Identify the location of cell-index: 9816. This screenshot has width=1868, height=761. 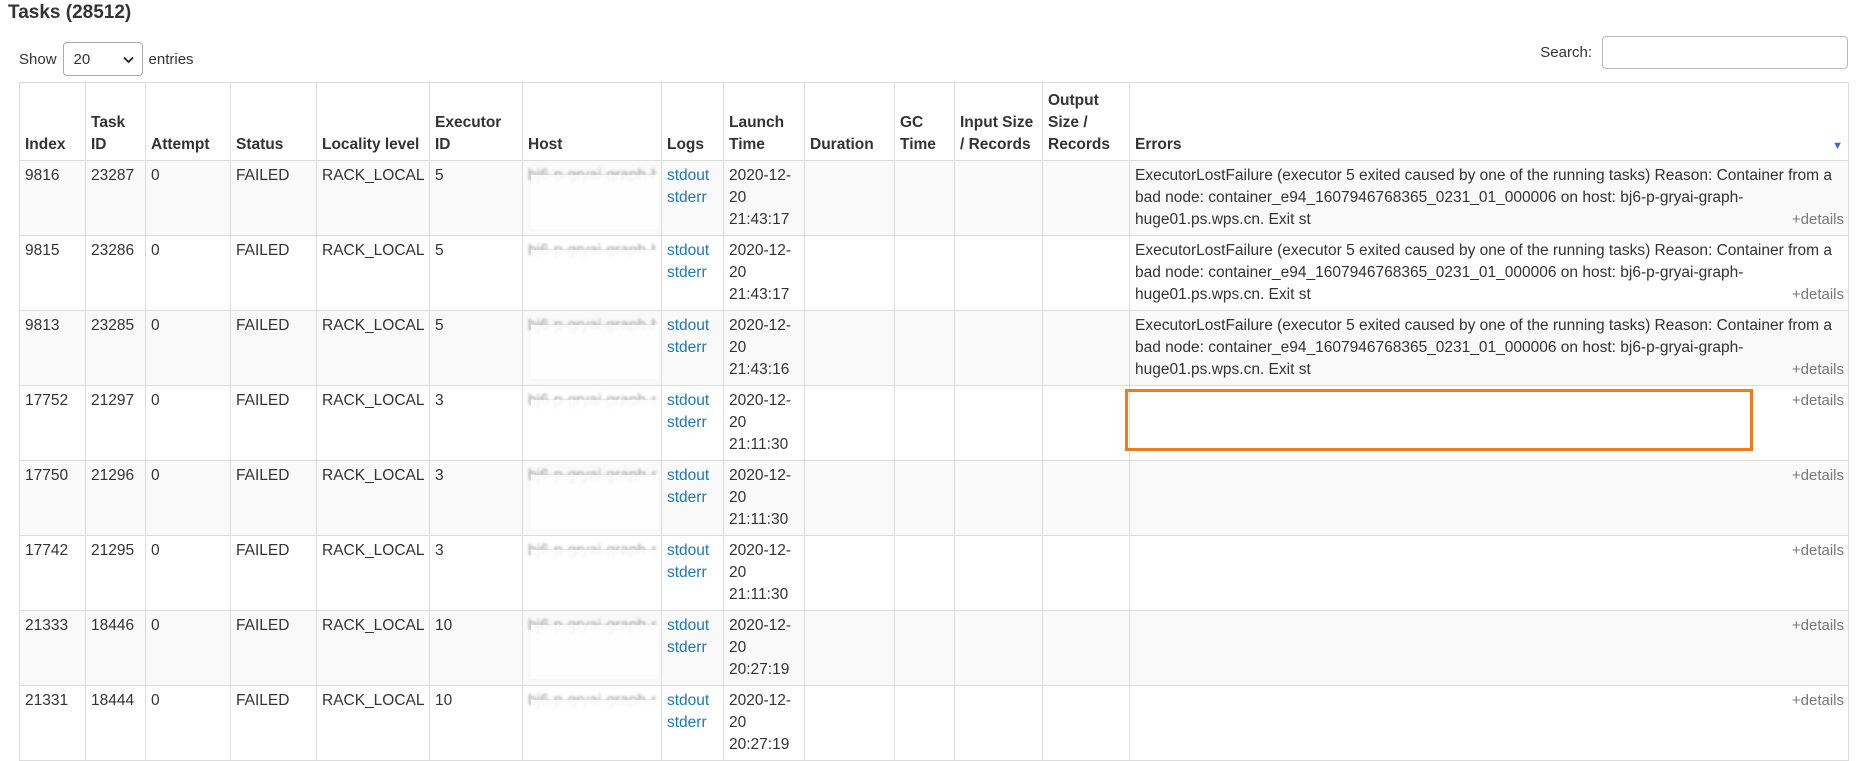
(52, 198).